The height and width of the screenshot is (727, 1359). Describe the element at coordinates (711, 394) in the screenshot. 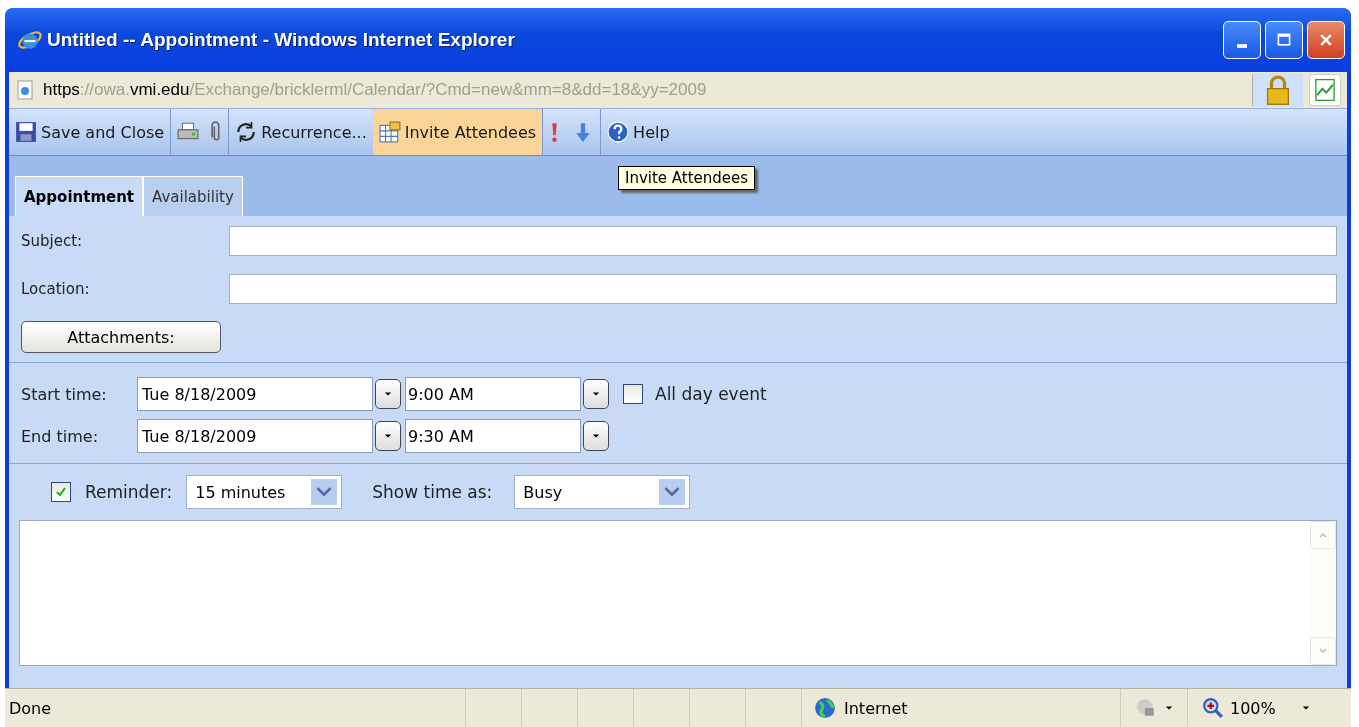

I see `checkbox-label: All day event` at that location.